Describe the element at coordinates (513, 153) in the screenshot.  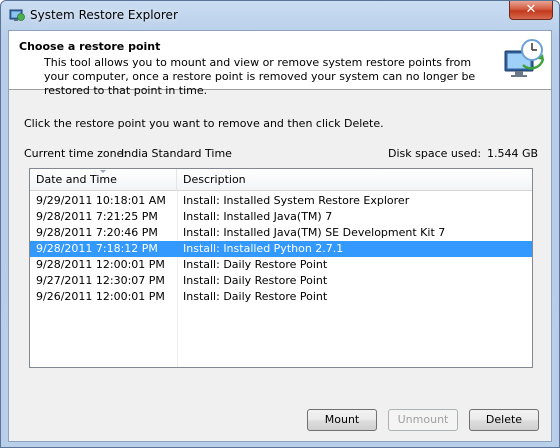
I see `disk-space-value: 1.544 GB` at that location.